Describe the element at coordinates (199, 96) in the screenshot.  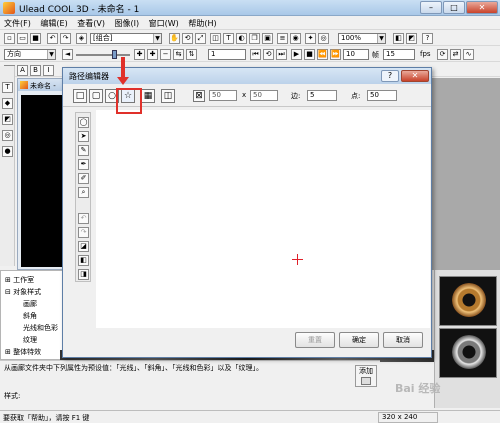
I see `scale-icon: ⊠` at that location.